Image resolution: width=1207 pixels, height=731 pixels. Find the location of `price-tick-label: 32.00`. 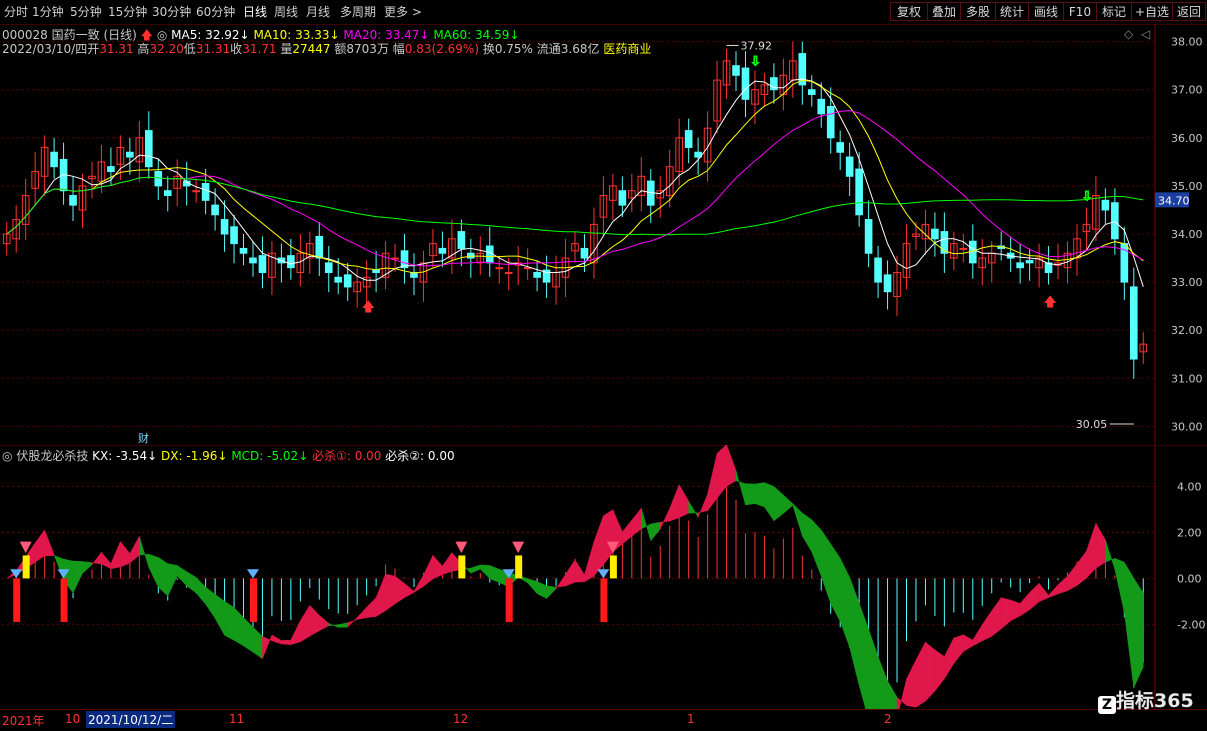

price-tick-label: 32.00 is located at coordinates (1187, 330).